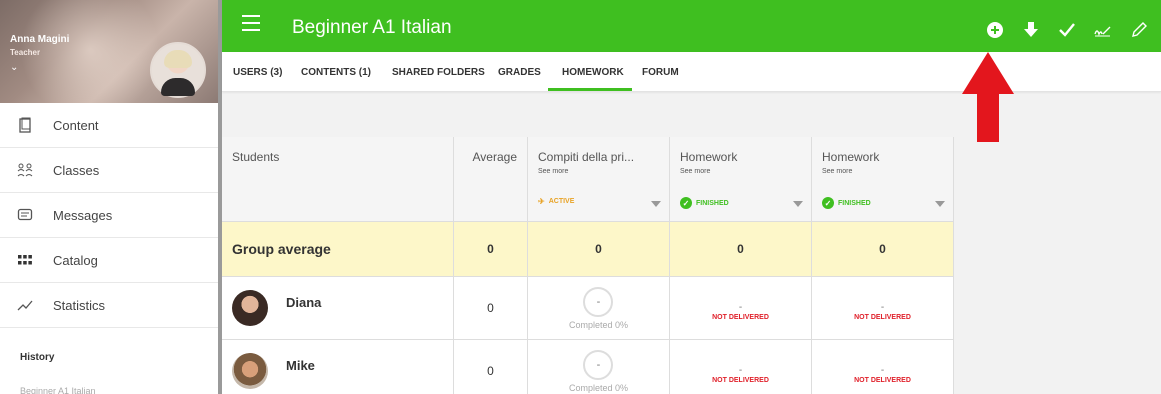  I want to click on history-heading: History, so click(37, 357).